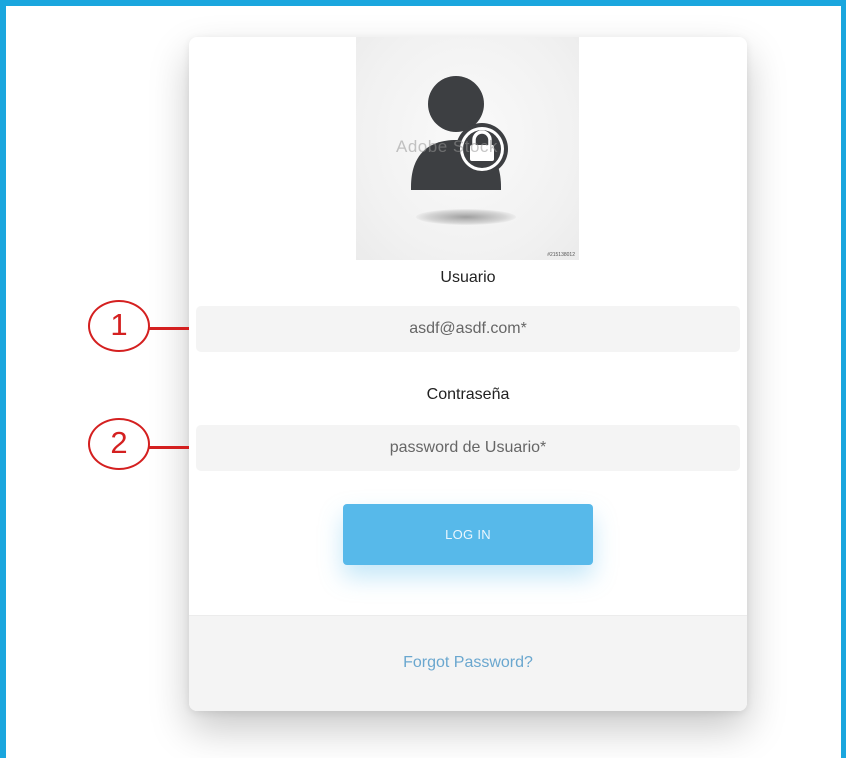 The image size is (846, 758). What do you see at coordinates (119, 326) in the screenshot?
I see `callout-1: 1` at bounding box center [119, 326].